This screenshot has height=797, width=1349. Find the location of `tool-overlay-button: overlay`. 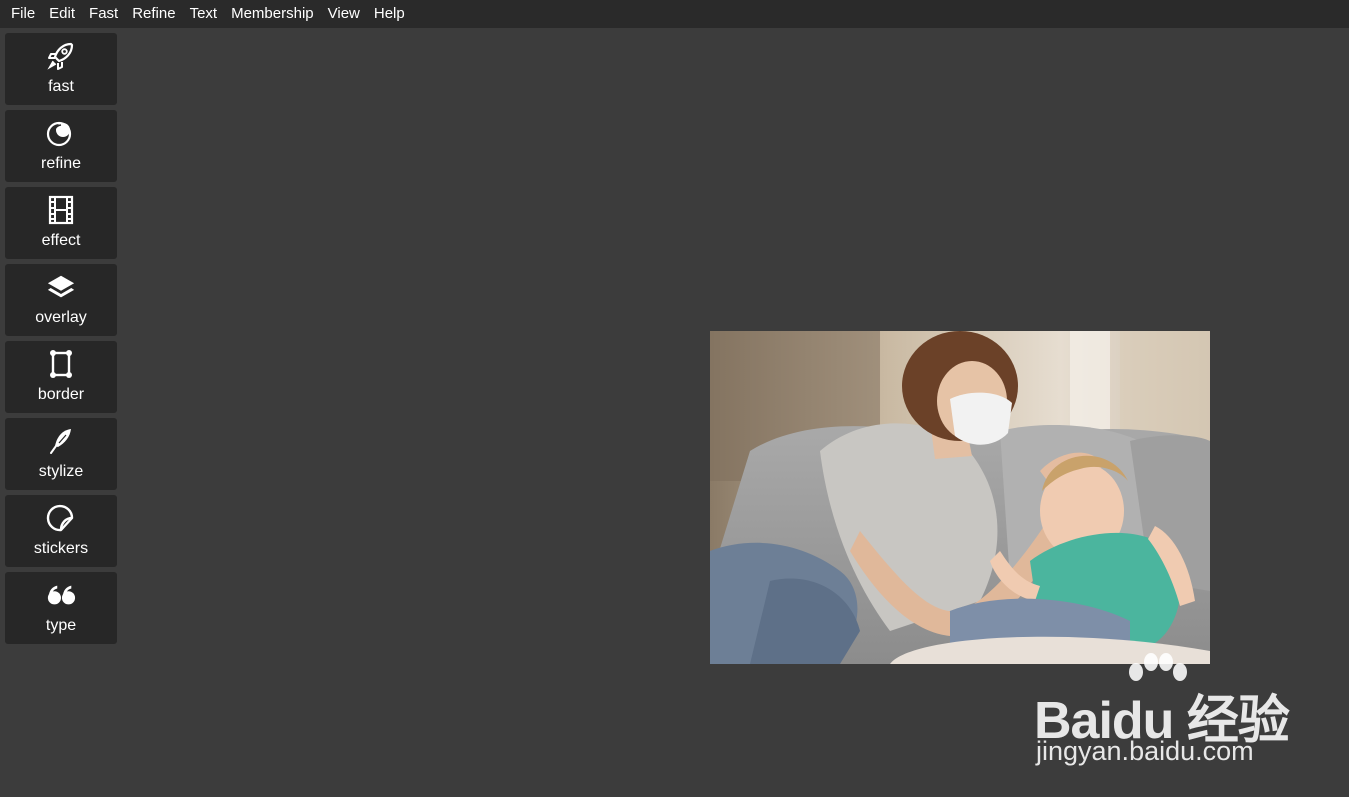

tool-overlay-button: overlay is located at coordinates (61, 300).